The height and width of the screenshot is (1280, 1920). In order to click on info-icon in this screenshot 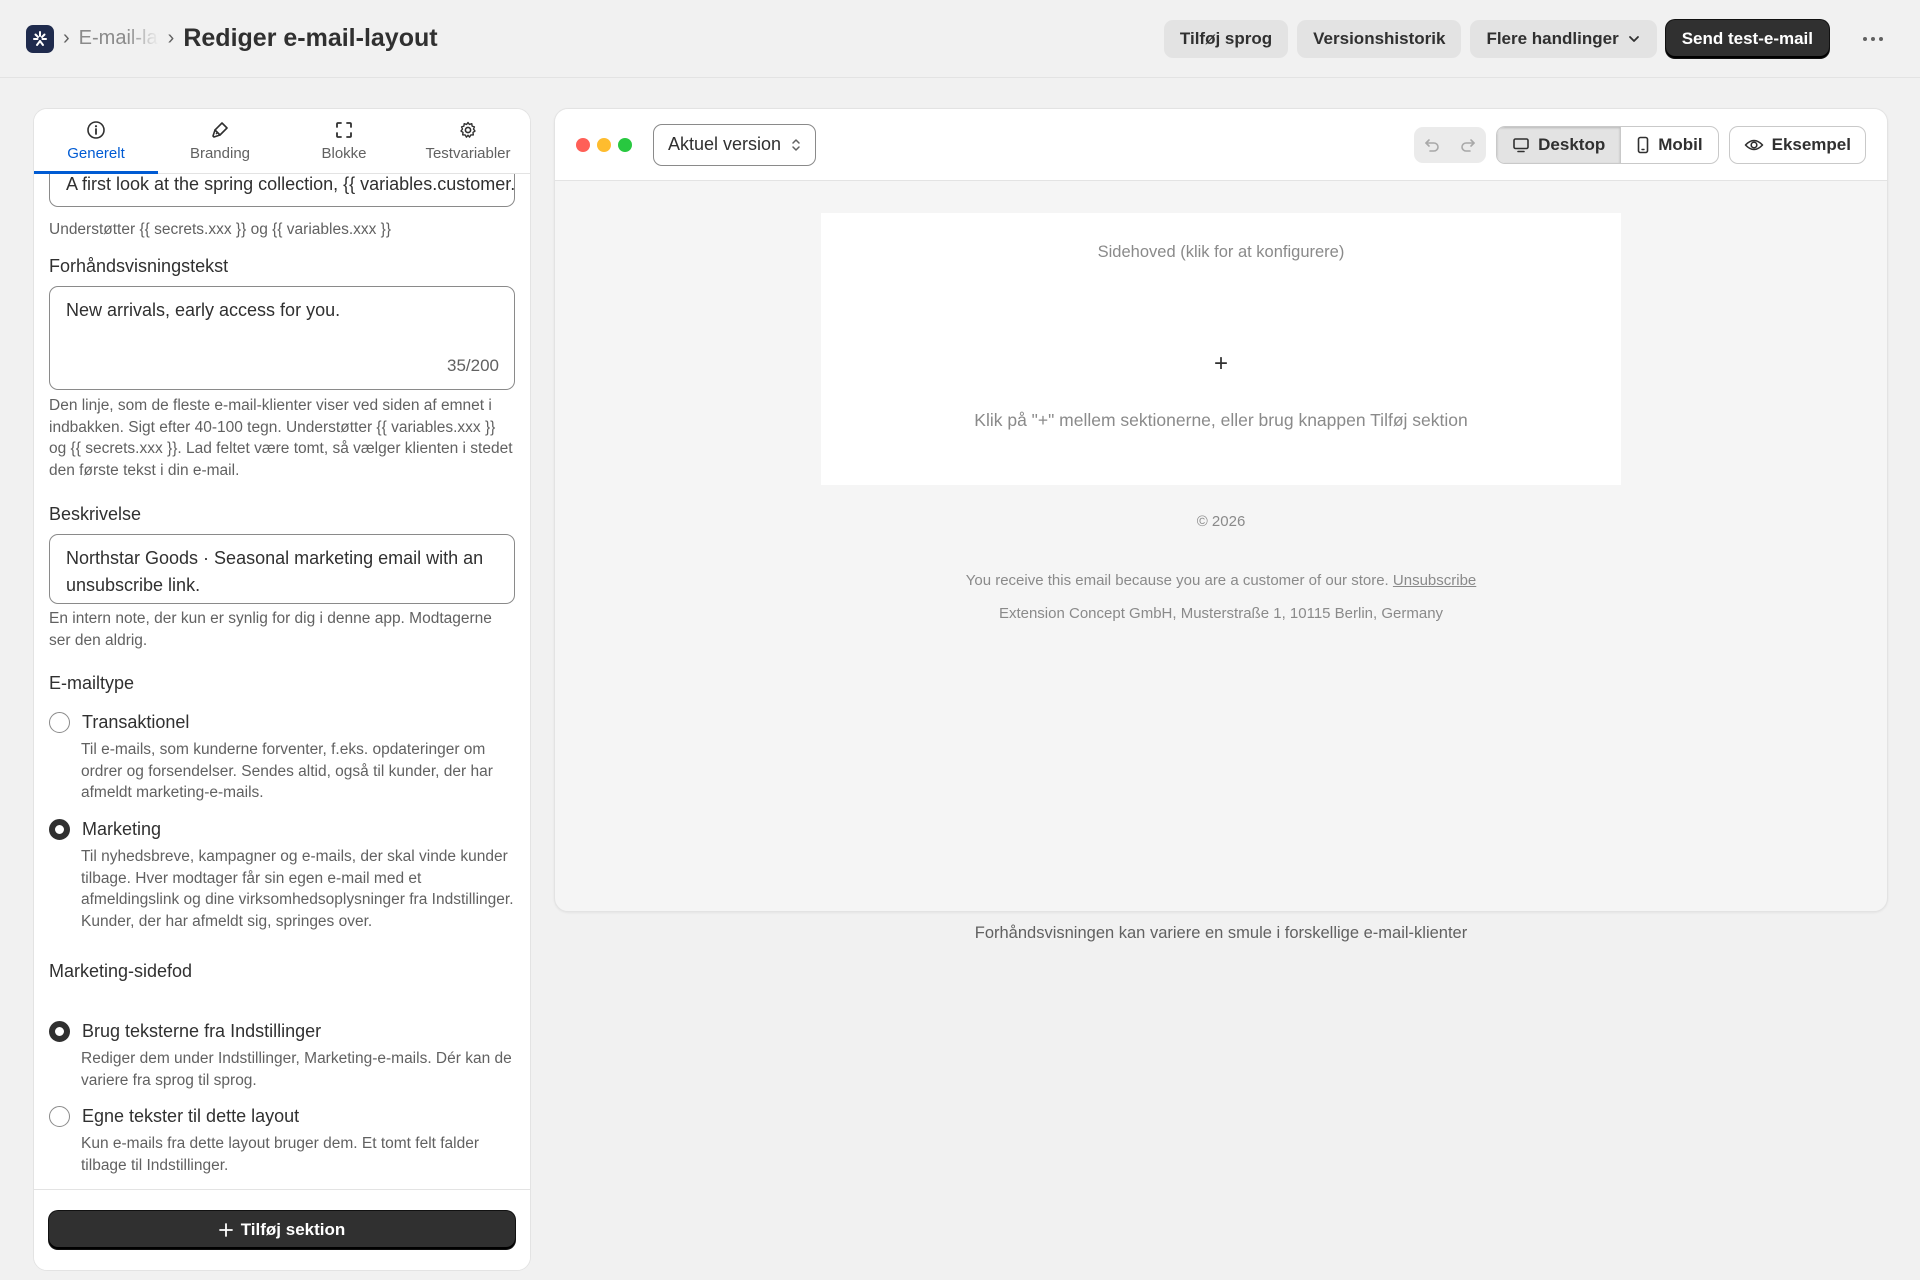, I will do `click(96, 130)`.